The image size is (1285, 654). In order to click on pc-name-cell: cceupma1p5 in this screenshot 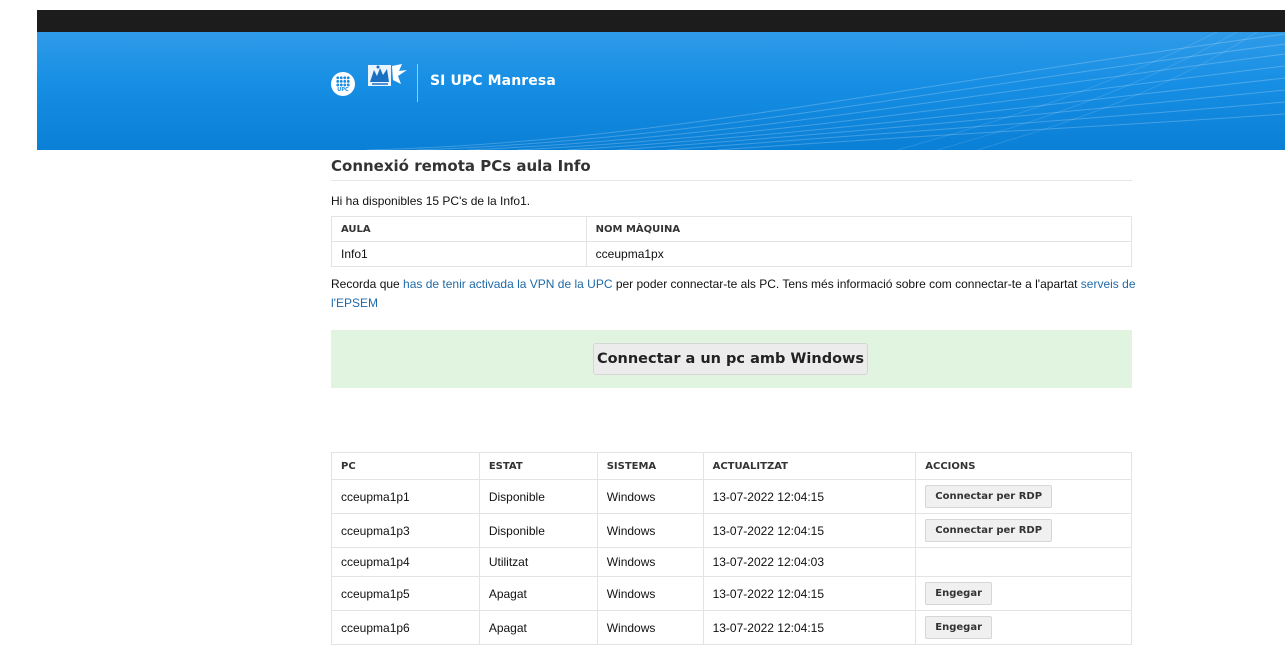, I will do `click(405, 593)`.